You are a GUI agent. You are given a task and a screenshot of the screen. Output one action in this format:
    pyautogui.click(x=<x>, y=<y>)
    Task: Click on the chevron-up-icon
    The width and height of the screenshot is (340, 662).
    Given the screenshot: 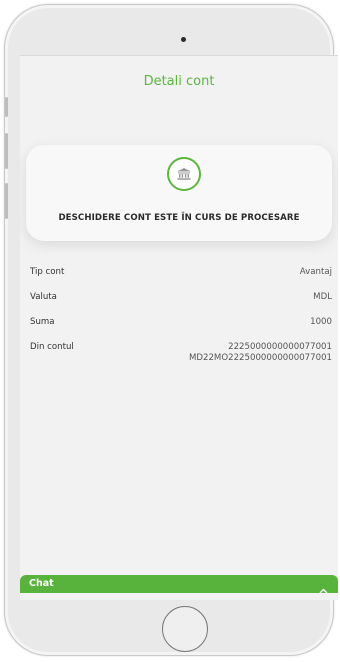 What is the action you would take?
    pyautogui.click(x=323, y=588)
    